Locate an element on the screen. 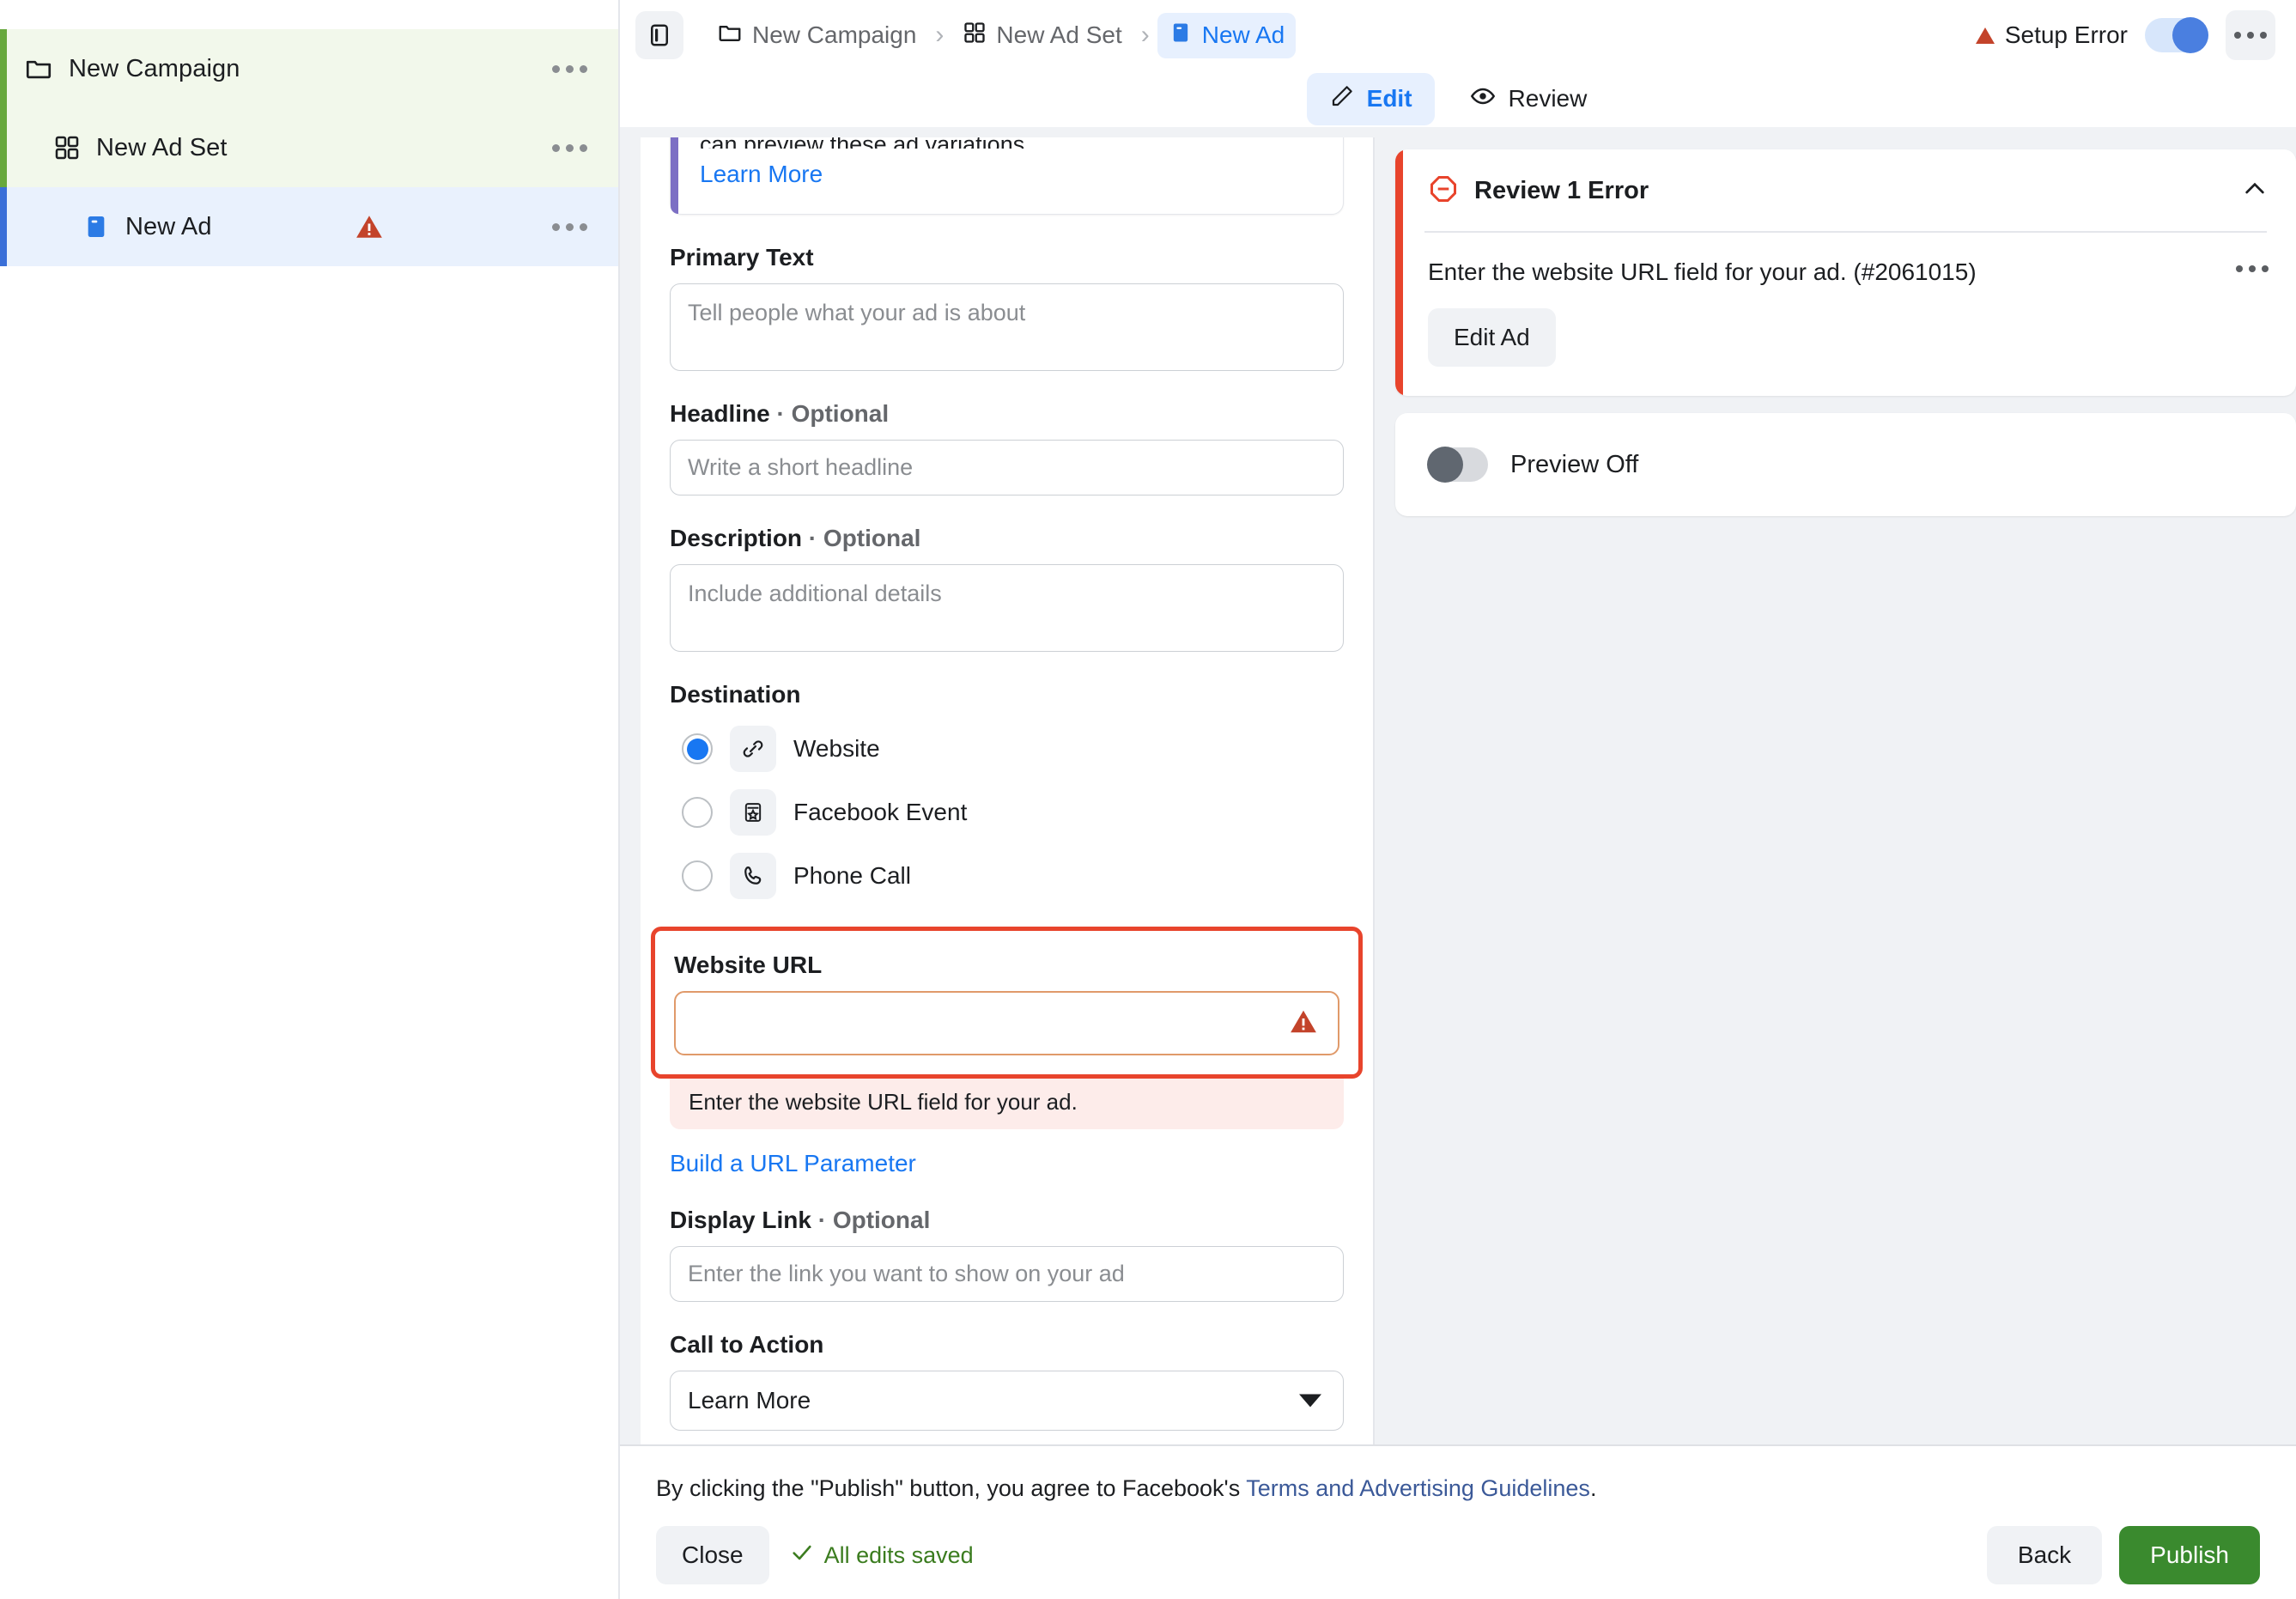 The height and width of the screenshot is (1599, 2296). website-url-label: Website URL is located at coordinates (748, 965).